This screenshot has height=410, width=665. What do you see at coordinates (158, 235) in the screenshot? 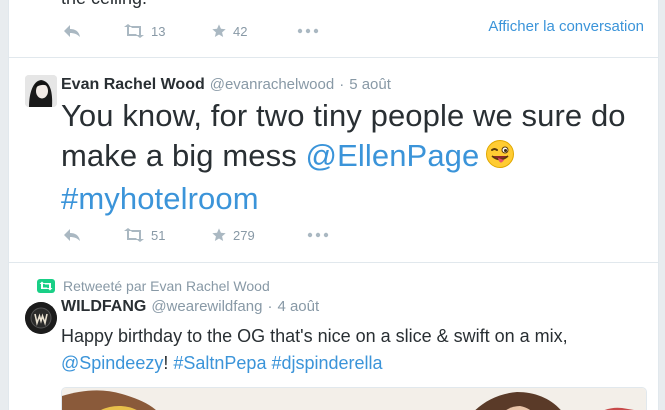
I see `retweet-count: 51` at bounding box center [158, 235].